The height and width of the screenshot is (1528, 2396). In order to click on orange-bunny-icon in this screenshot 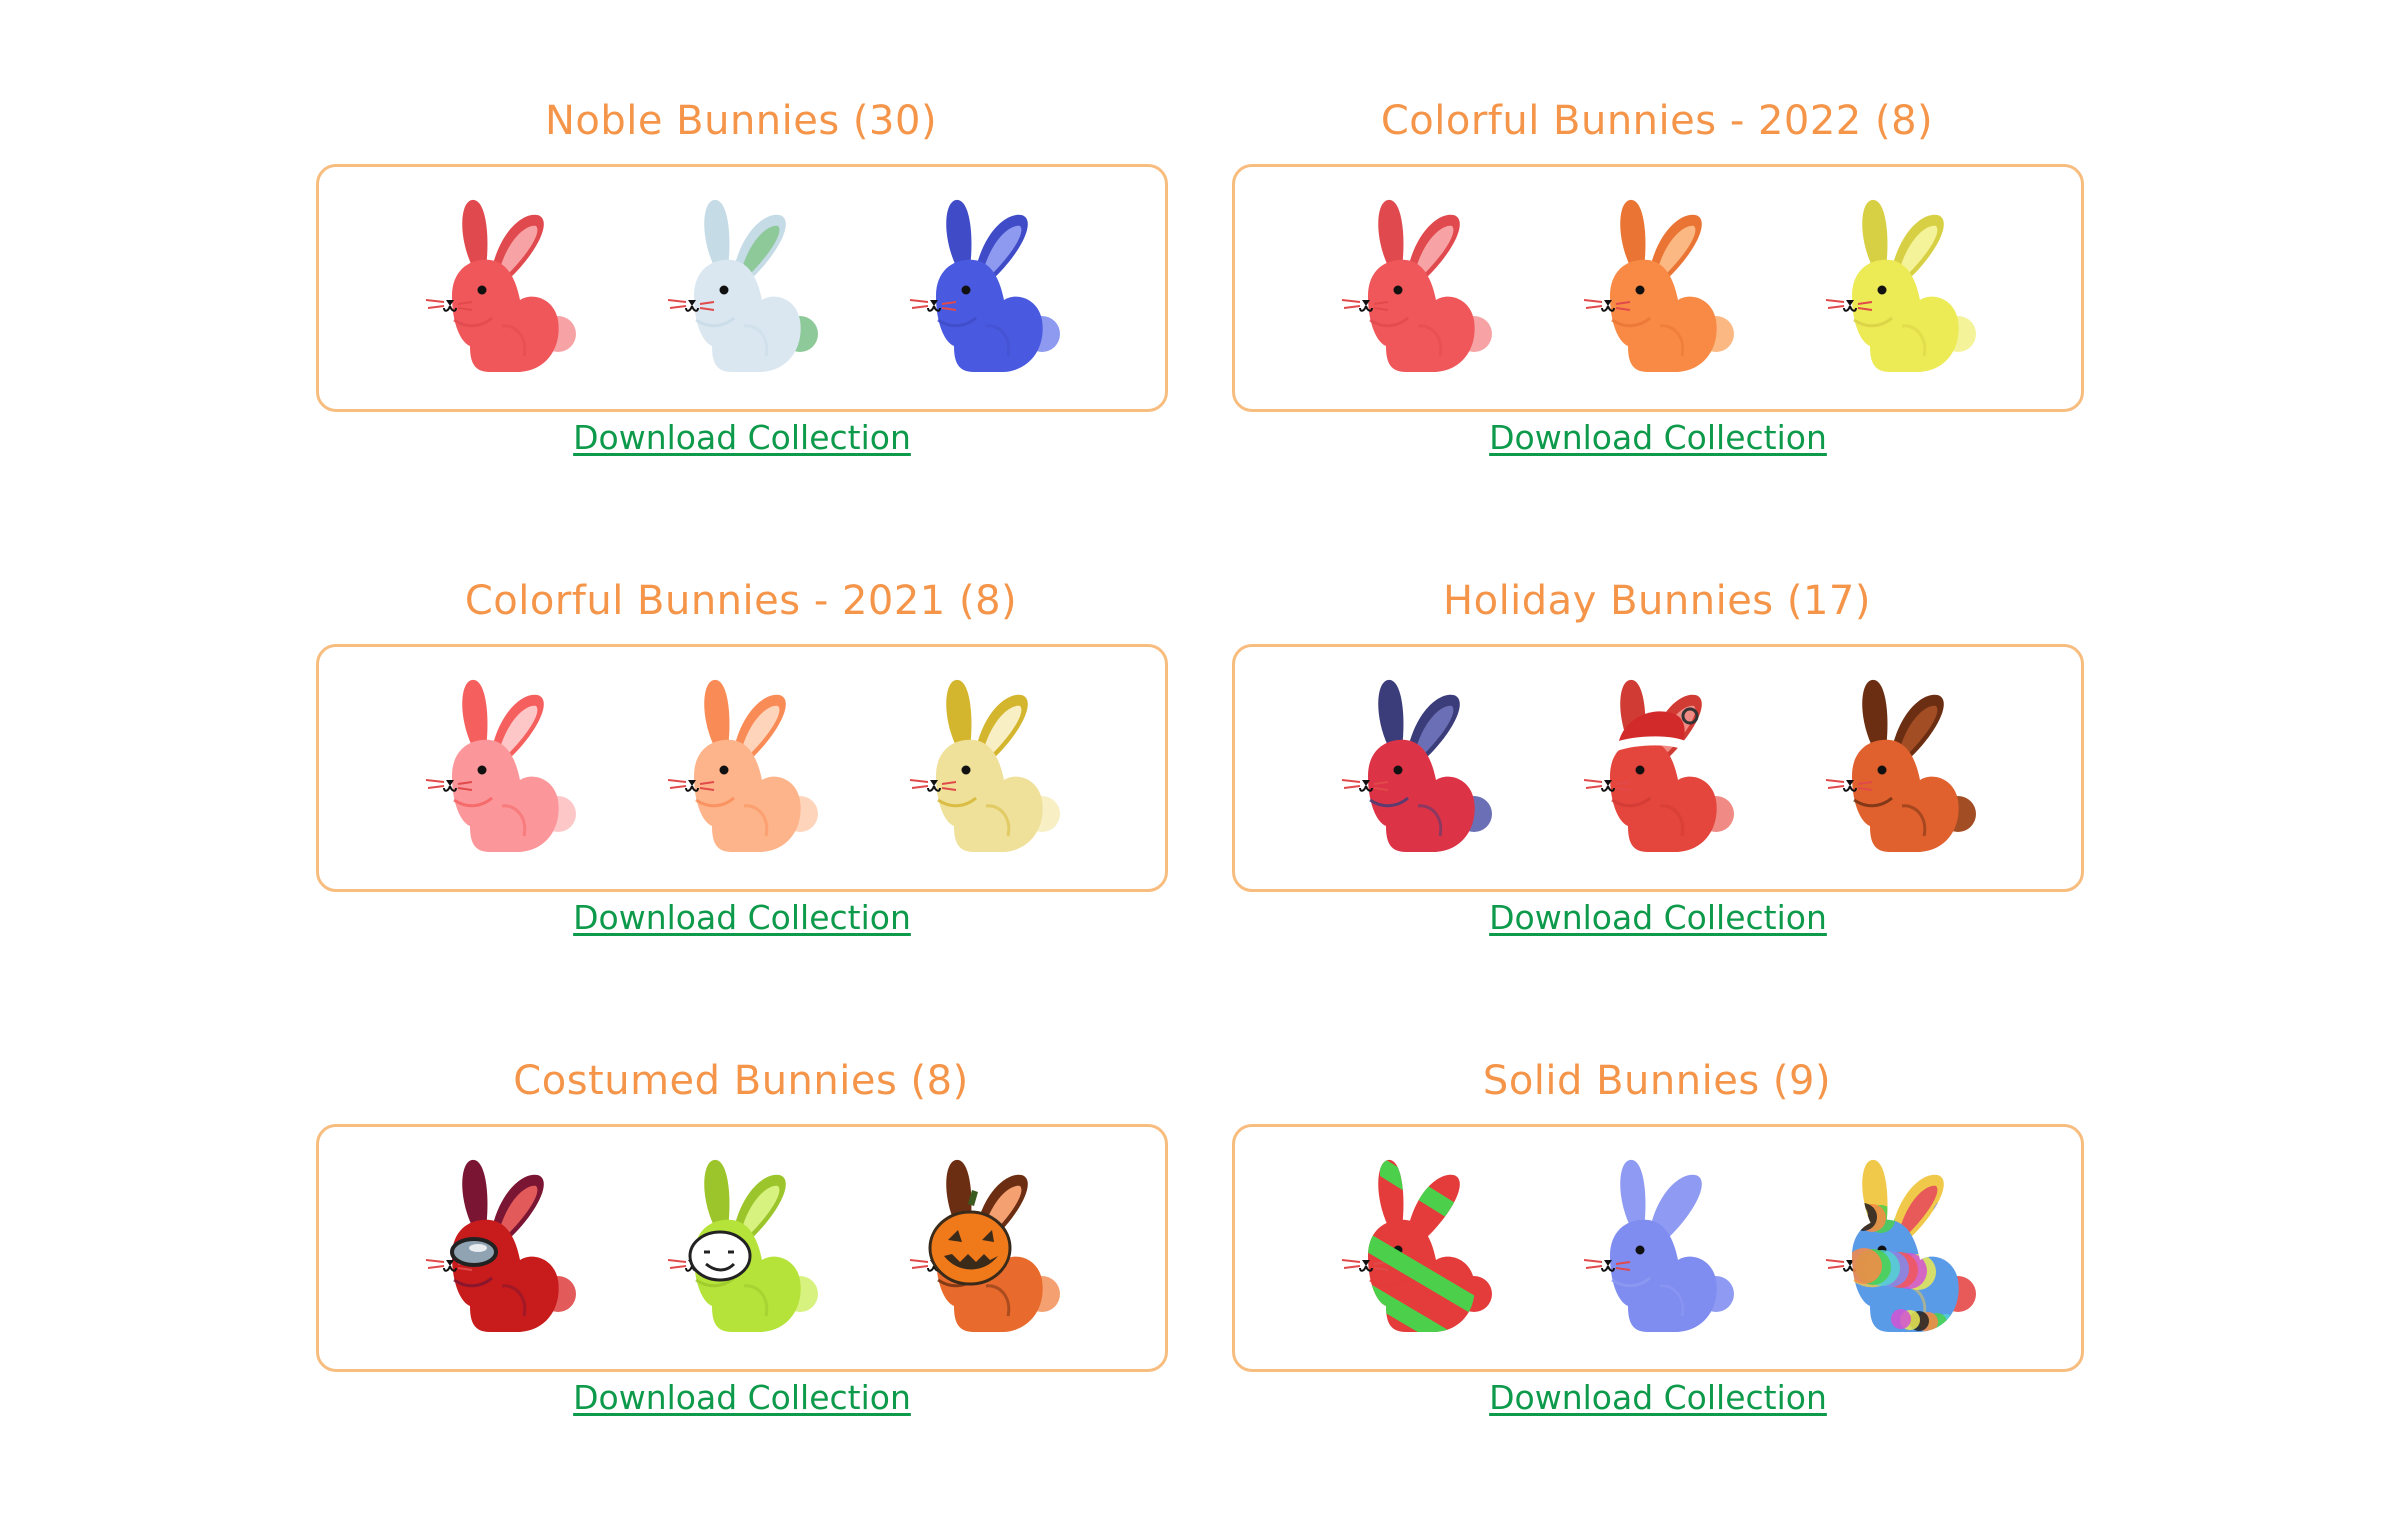, I will do `click(1658, 288)`.